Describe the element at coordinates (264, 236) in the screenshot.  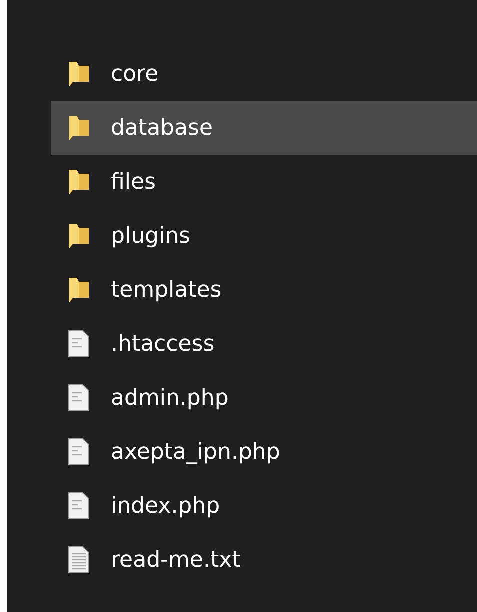
I see `file-list-item: plugins` at that location.